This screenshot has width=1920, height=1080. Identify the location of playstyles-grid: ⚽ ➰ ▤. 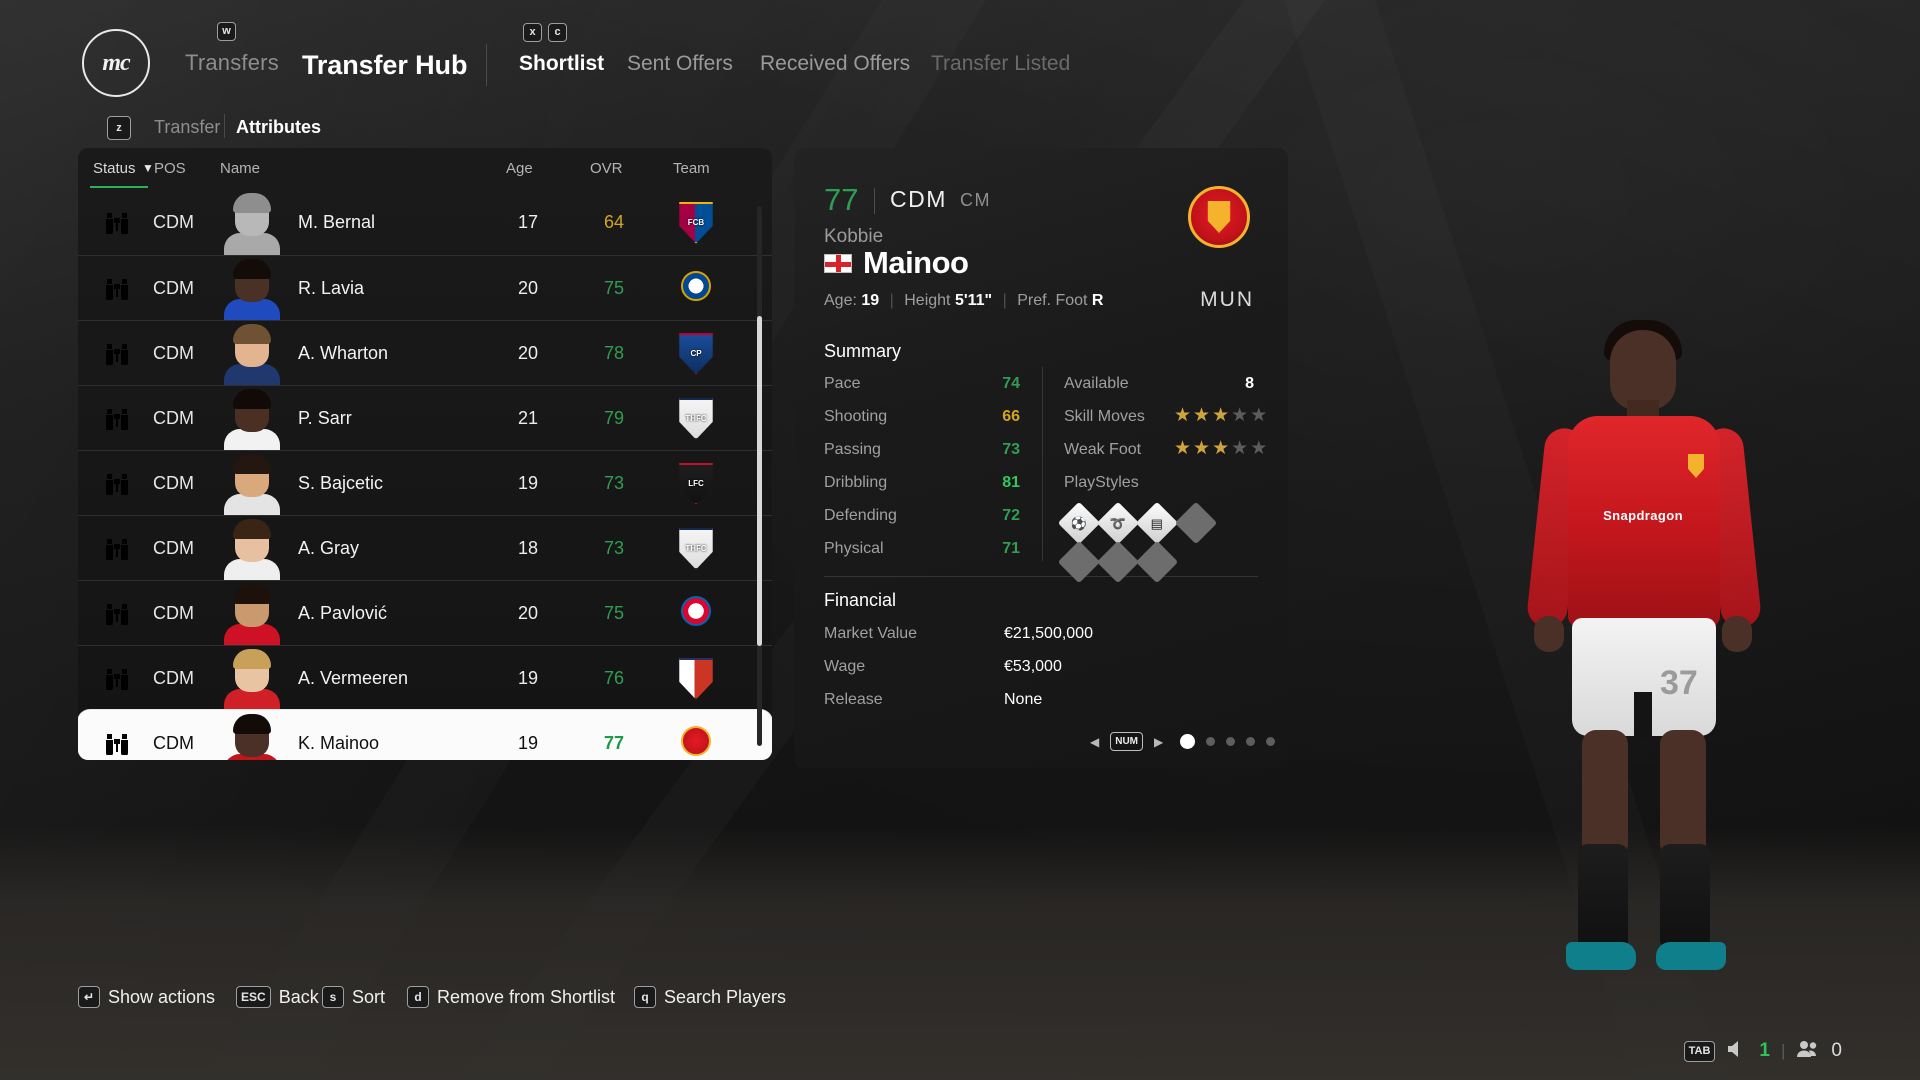
(1150, 542).